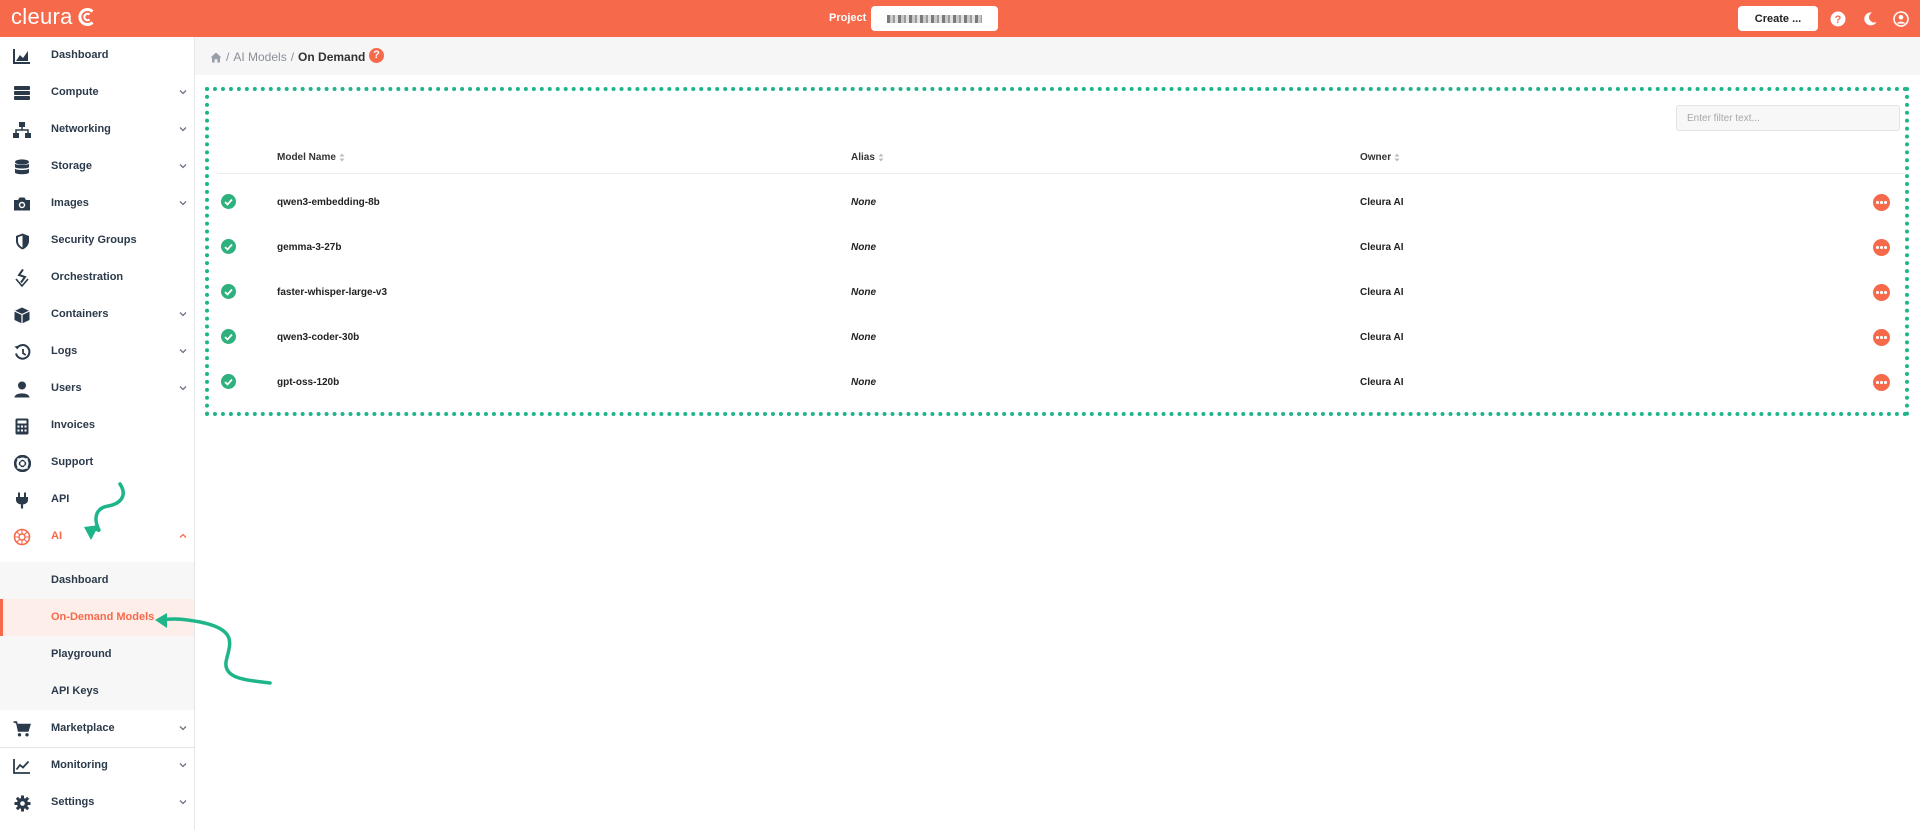 This screenshot has height=830, width=1920. What do you see at coordinates (332, 292) in the screenshot?
I see `model-name: faster-whisper-large-v3` at bounding box center [332, 292].